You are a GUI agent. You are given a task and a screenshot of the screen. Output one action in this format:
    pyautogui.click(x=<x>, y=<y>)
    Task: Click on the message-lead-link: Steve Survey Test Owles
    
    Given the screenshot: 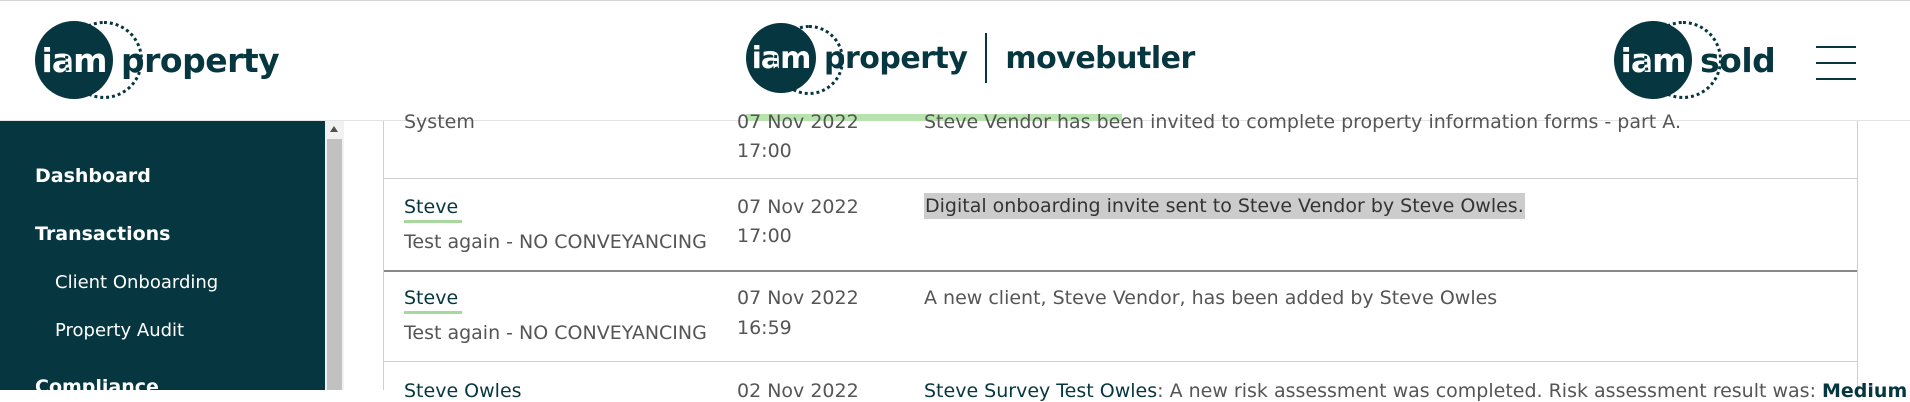 What is the action you would take?
    pyautogui.click(x=1040, y=391)
    